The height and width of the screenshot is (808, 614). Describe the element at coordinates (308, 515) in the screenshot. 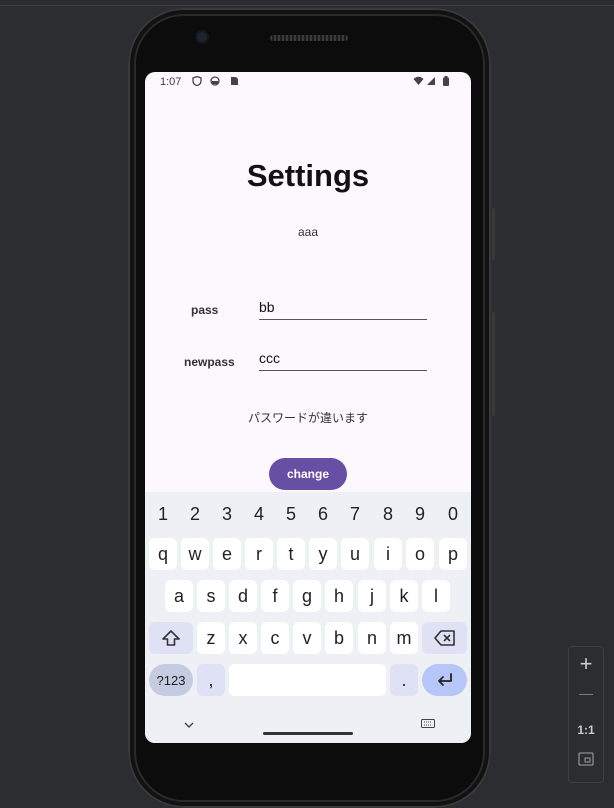

I see `number-row: 1 2 3 4 5 6 7 8 9 0` at that location.